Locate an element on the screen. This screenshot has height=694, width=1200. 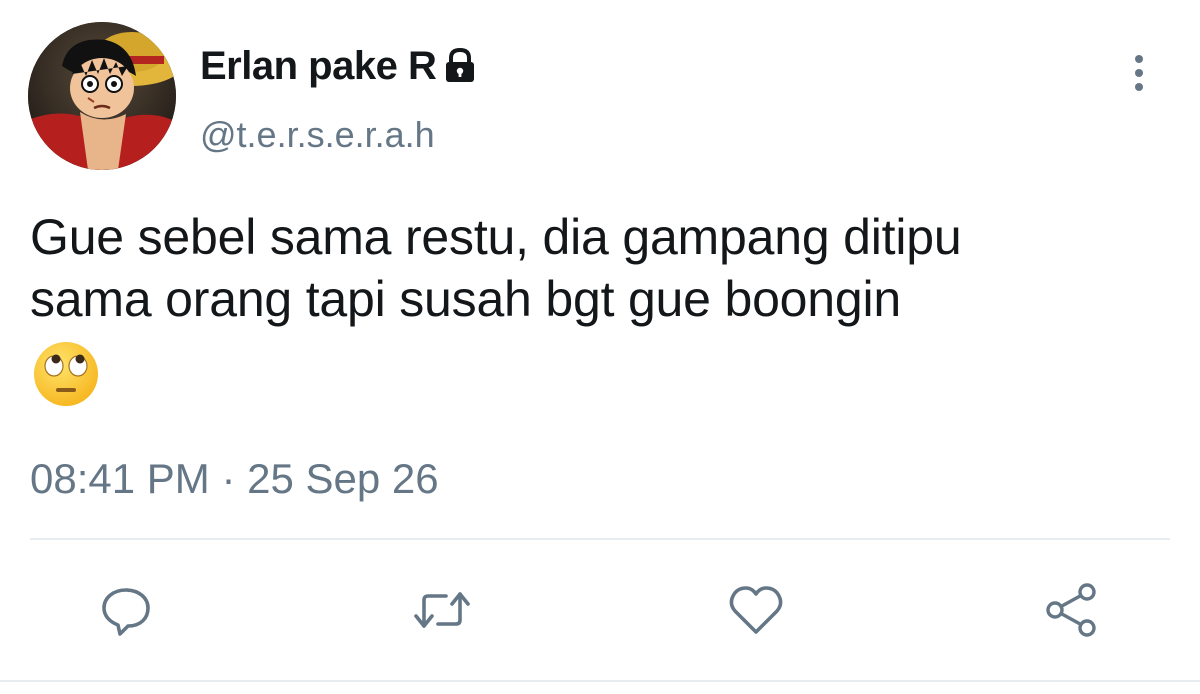
author-name-row: Erlan pake R is located at coordinates (339, 66).